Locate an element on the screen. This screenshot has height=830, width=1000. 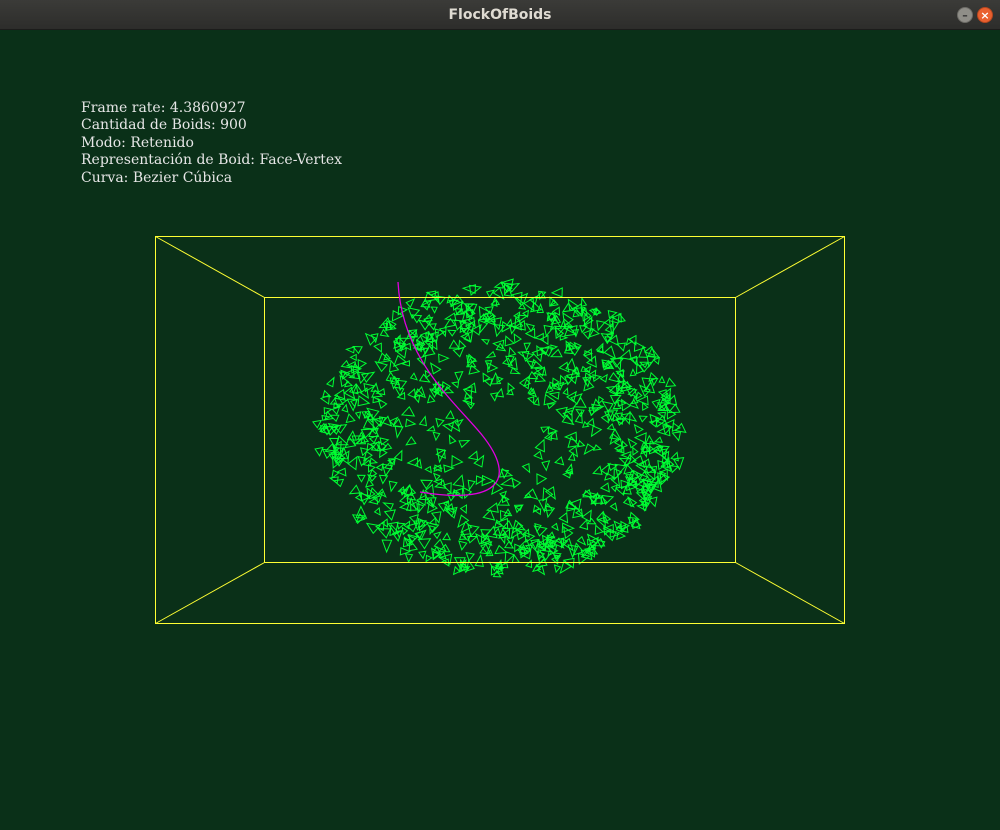
mode-text: Modo: Retenido is located at coordinates (137, 142).